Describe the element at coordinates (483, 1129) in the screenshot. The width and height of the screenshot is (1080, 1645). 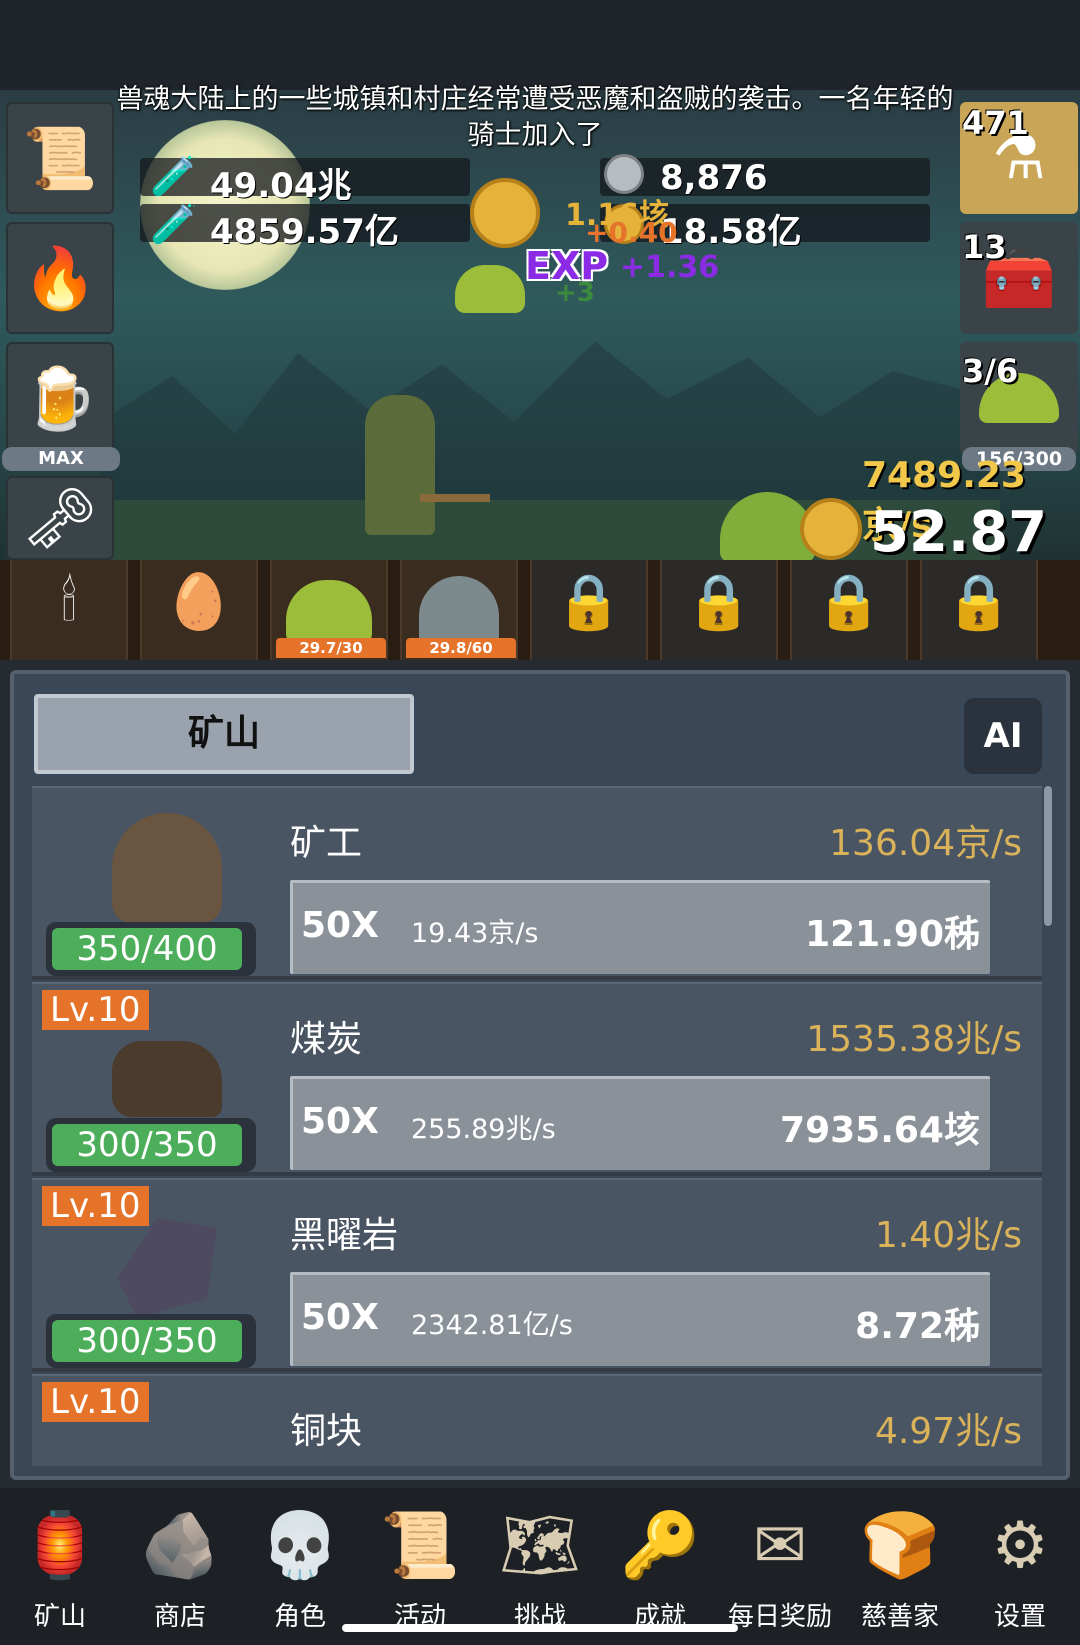
I see `upgrade-rate: 255.89兆/s` at that location.